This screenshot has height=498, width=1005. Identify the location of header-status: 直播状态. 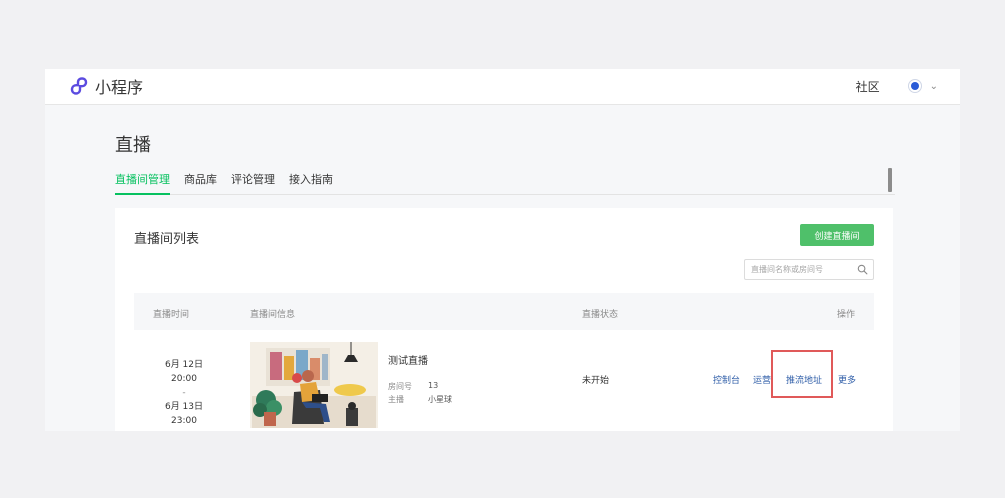
(600, 315).